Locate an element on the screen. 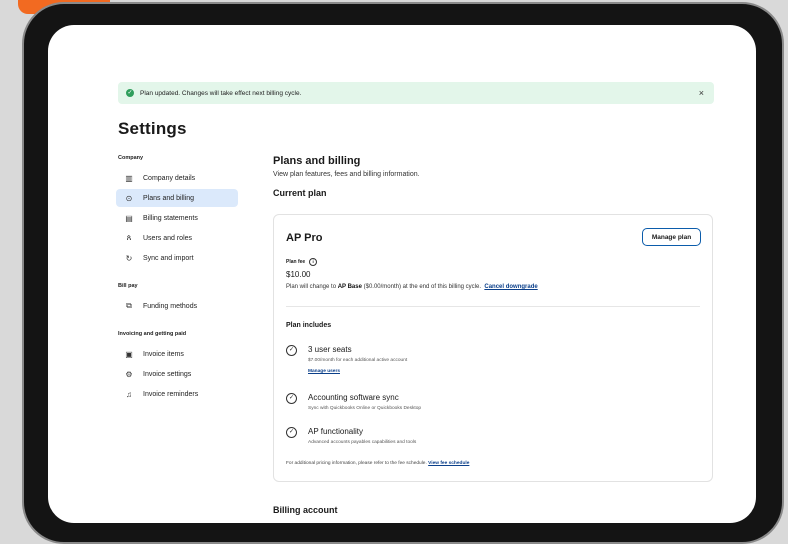  sidebar-item-sync-and-import: ↻ Sync and import is located at coordinates (177, 258).